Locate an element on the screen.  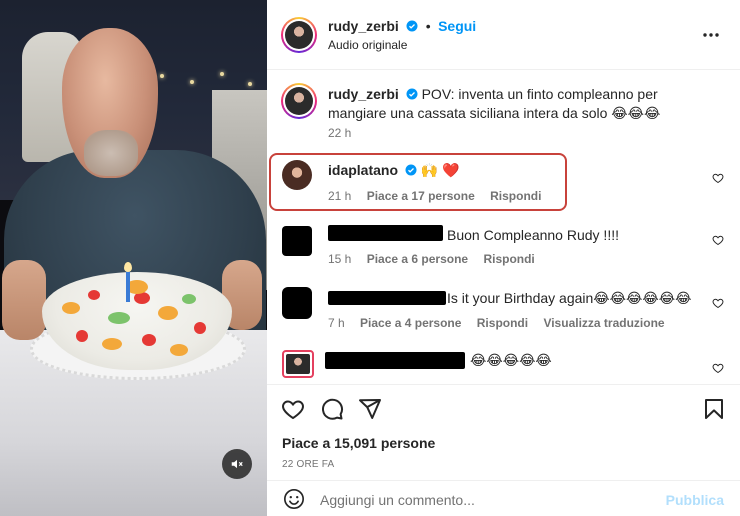
comment-time: 15 h is located at coordinates (340, 259).